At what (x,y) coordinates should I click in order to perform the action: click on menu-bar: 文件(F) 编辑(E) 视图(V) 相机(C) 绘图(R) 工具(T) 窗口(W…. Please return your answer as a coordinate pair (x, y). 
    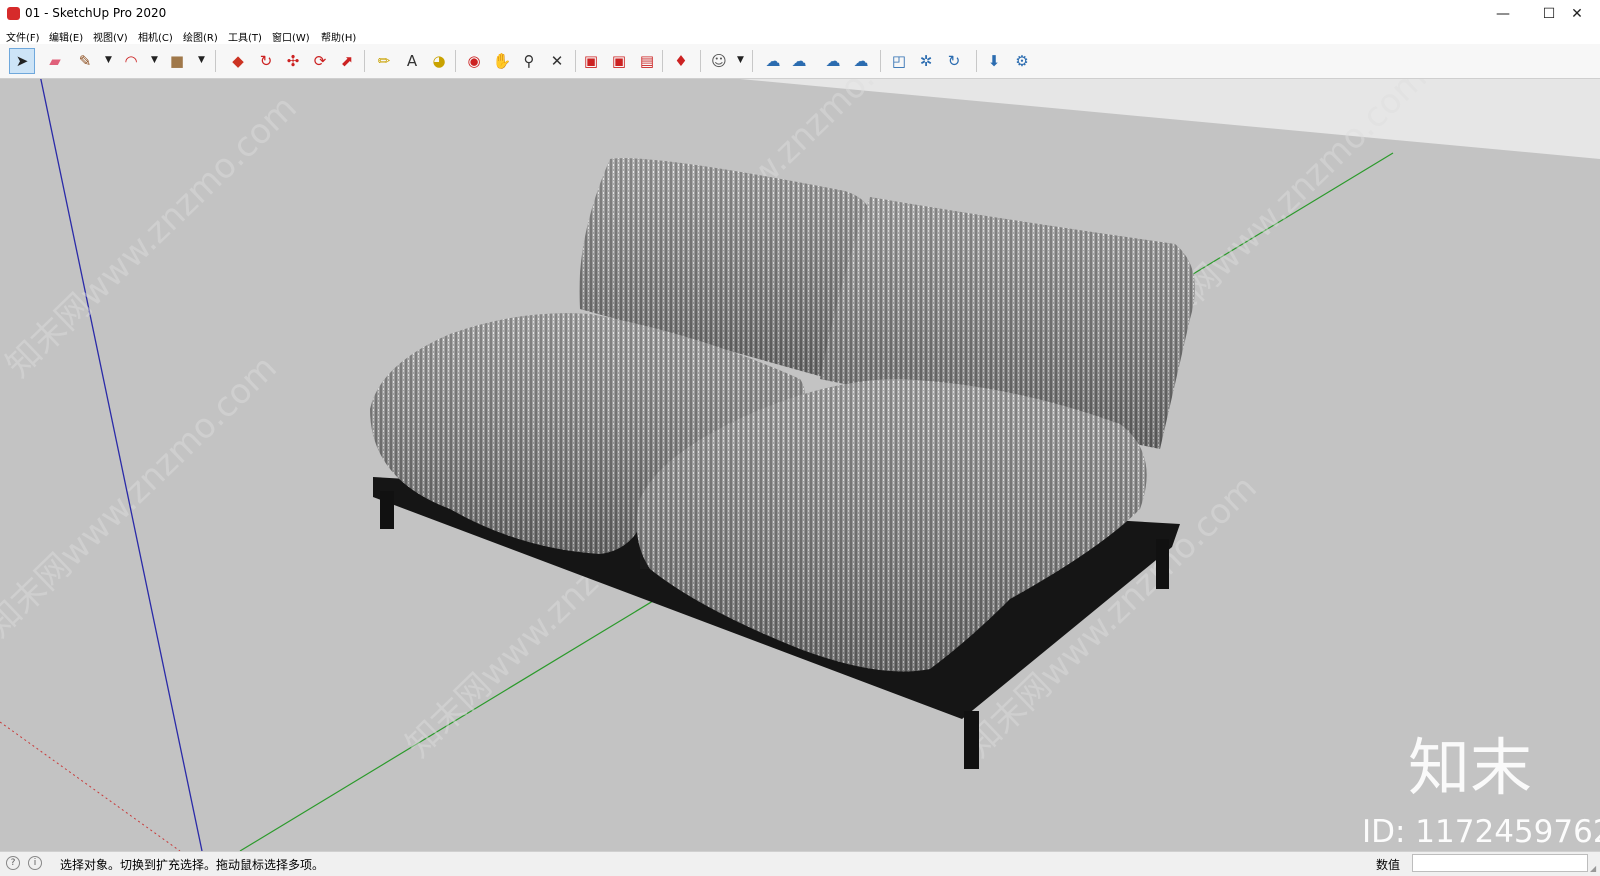
    Looking at the image, I should click on (800, 36).